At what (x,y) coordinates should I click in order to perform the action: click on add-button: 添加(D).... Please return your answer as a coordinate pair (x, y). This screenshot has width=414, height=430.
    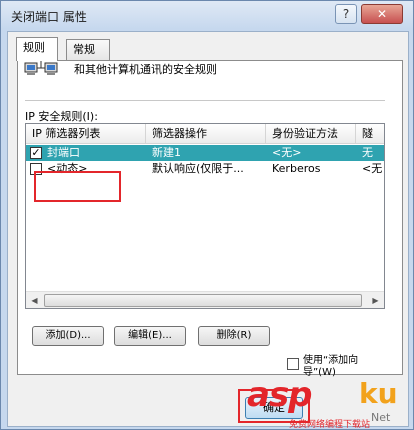
    Looking at the image, I should click on (68, 336).